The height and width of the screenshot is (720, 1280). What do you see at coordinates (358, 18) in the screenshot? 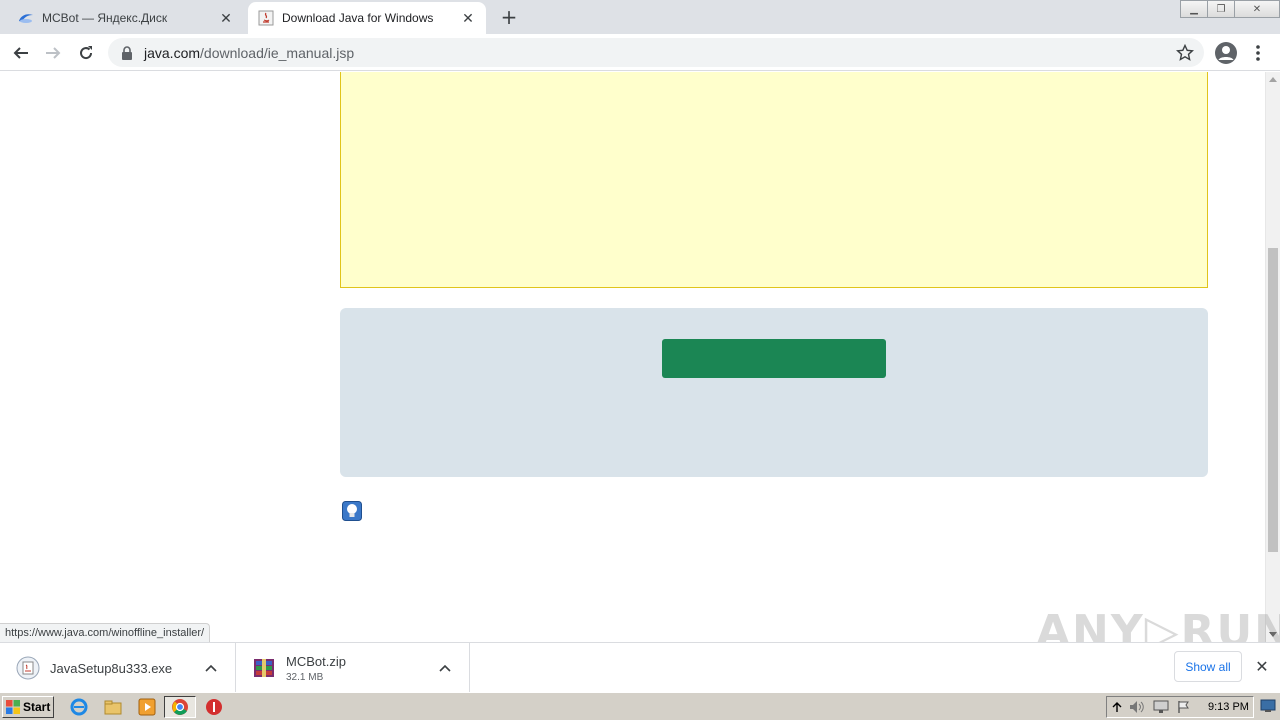
I see `tab-title: Download Java for Windows` at bounding box center [358, 18].